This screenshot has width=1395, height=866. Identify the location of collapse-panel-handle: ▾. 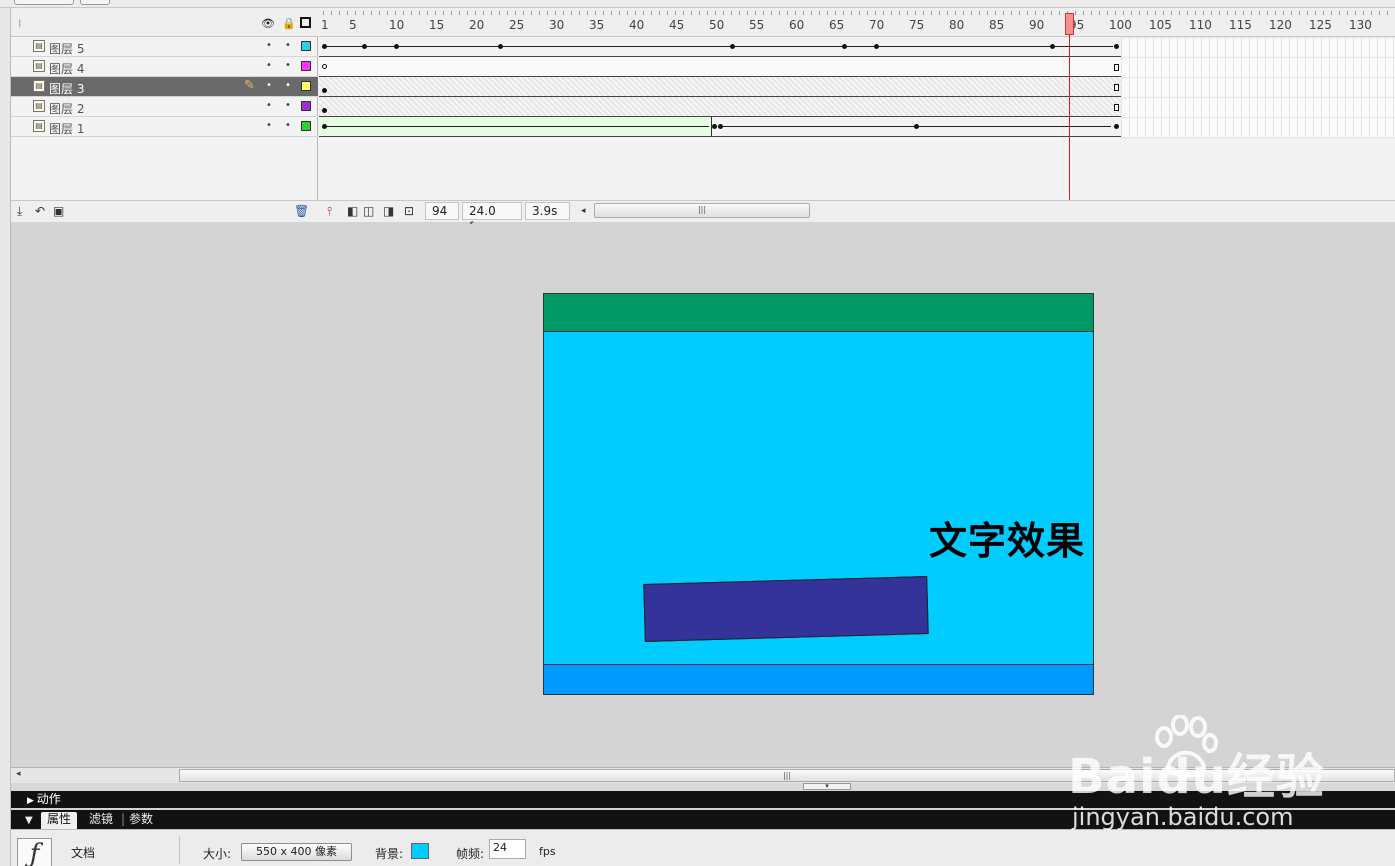
(827, 786).